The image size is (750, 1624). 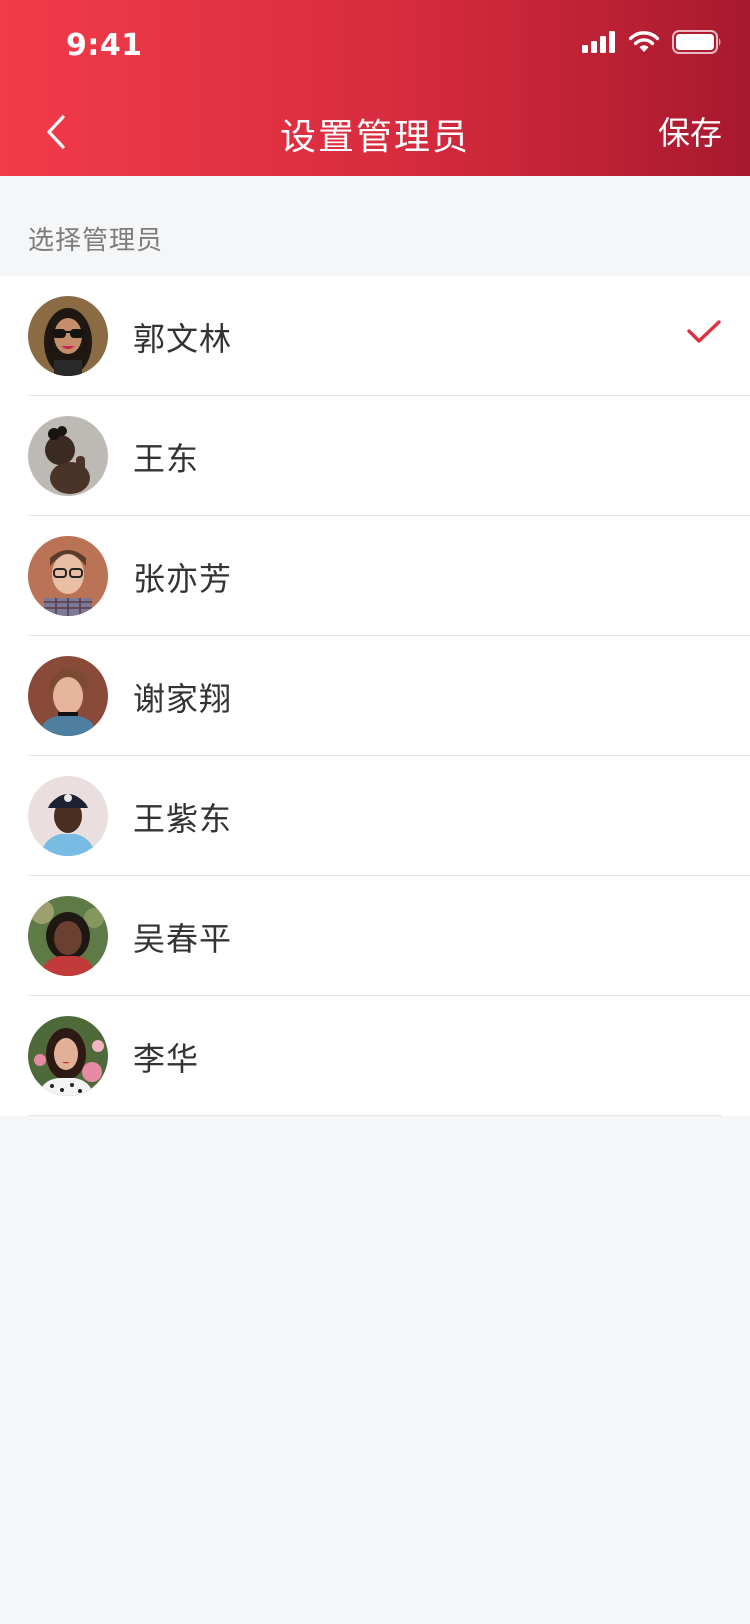 What do you see at coordinates (644, 41) in the screenshot?
I see `wifi-icon` at bounding box center [644, 41].